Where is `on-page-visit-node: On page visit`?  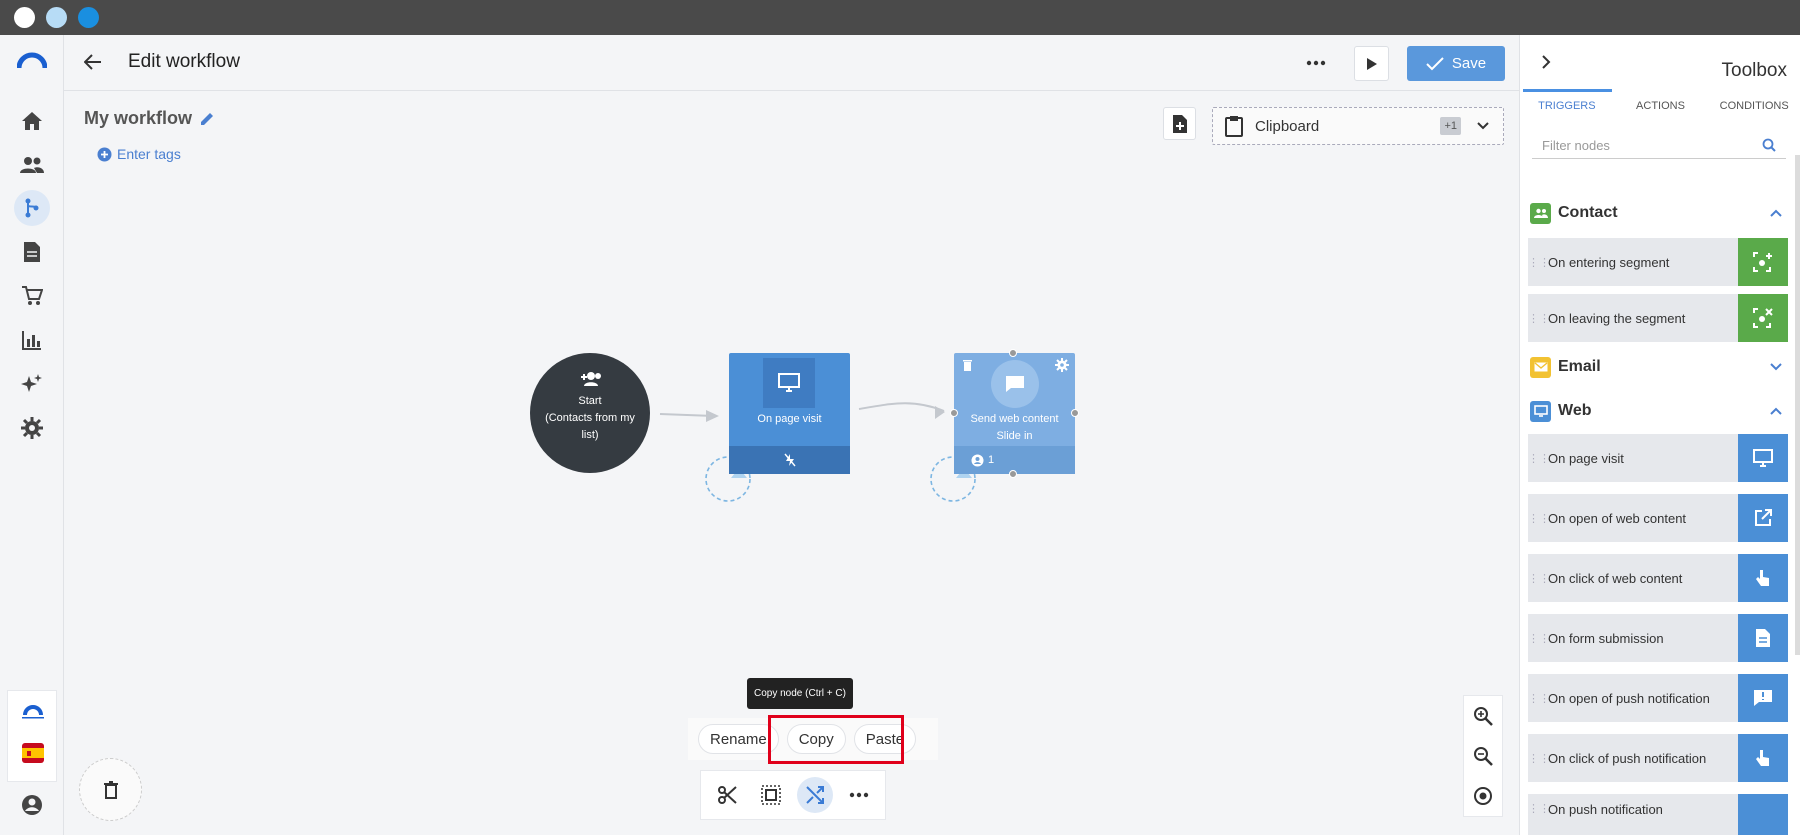
on-page-visit-node: On page visit is located at coordinates (789, 413).